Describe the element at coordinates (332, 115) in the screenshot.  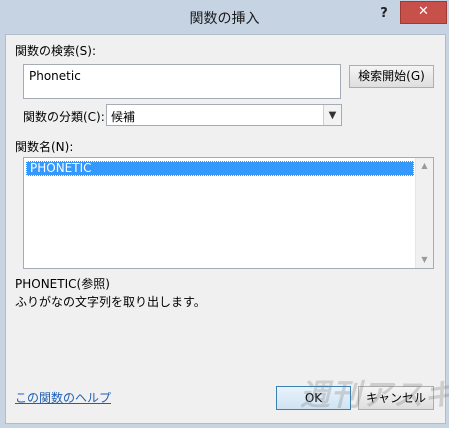
I see `chevron-down-icon: ▼` at that location.